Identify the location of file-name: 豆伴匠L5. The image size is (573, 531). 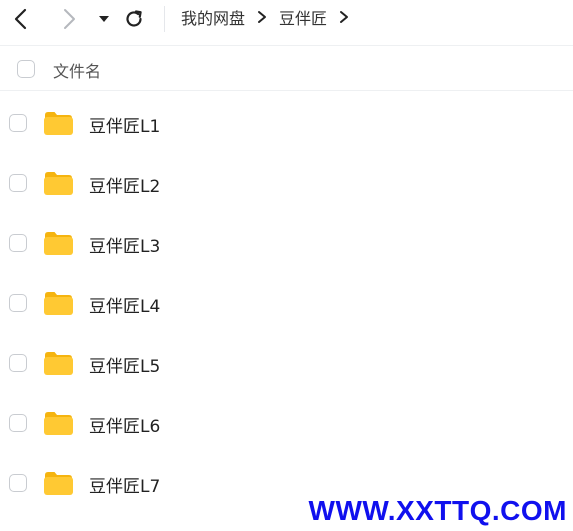
(124, 364).